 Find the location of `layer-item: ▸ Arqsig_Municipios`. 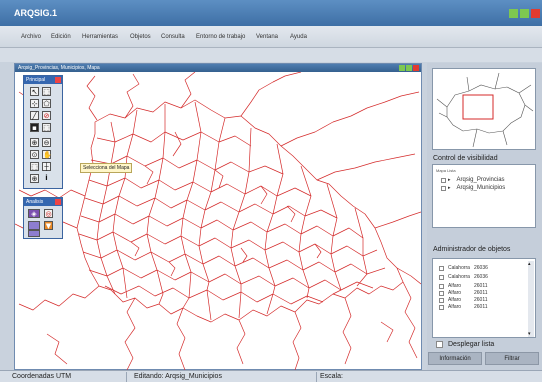

layer-item: ▸ Arqsig_Municipios is located at coordinates (473, 188).